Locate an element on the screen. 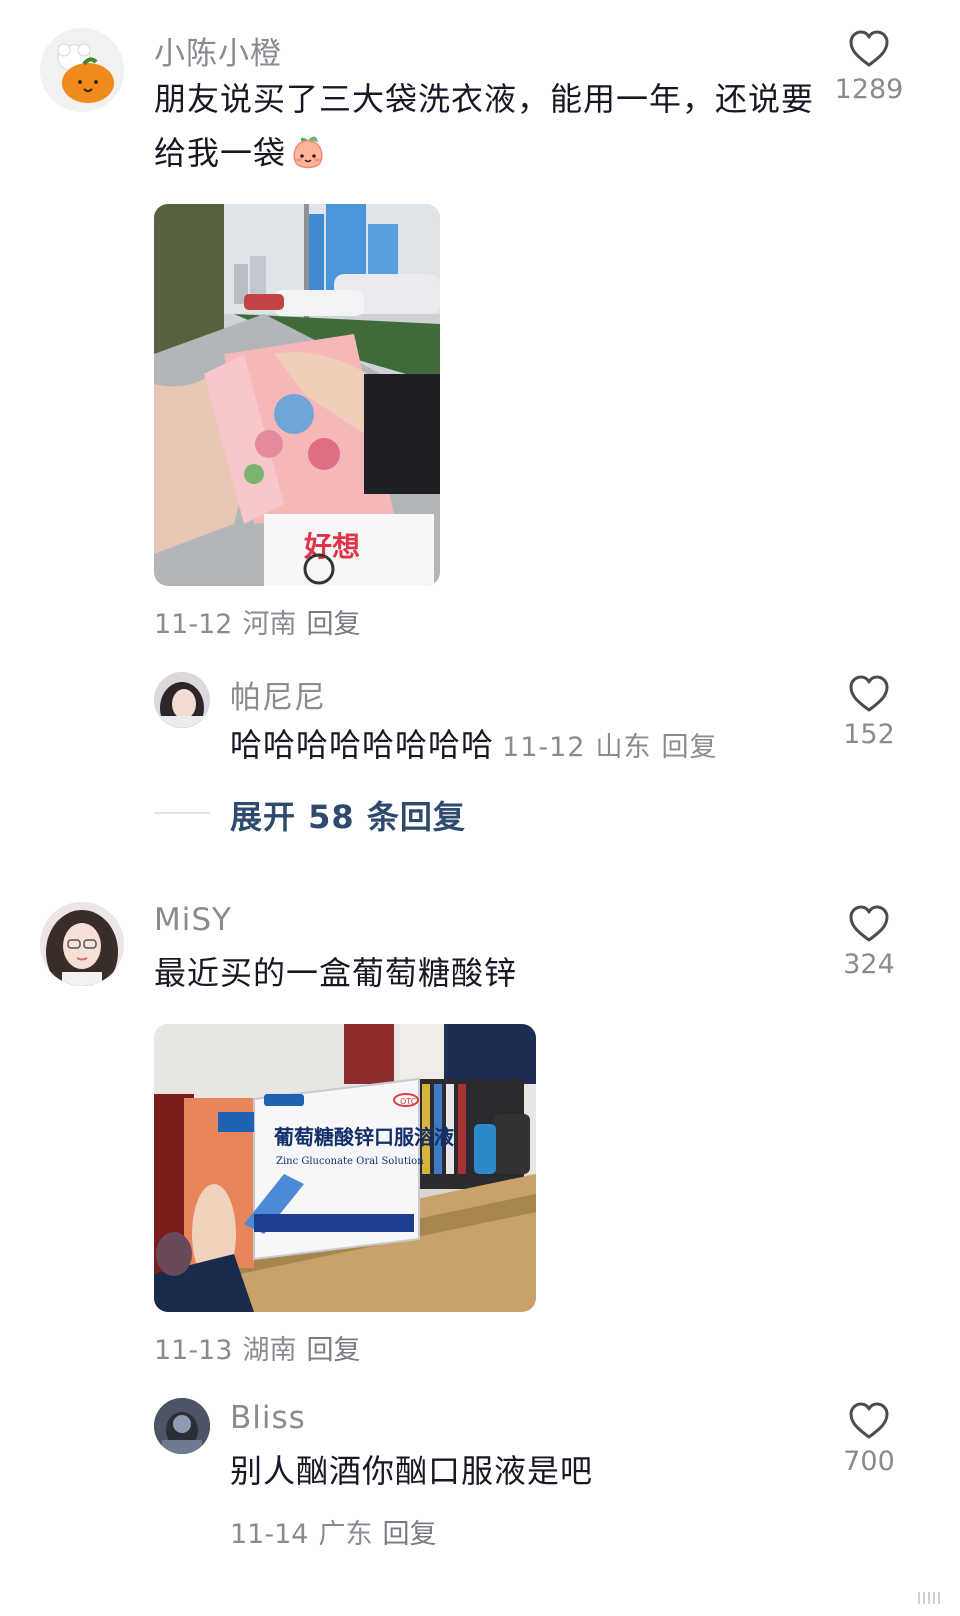 The height and width of the screenshot is (1616, 960). reply-text-content: 别人酗酒你酗口服液是吧 is located at coordinates (412, 1471).